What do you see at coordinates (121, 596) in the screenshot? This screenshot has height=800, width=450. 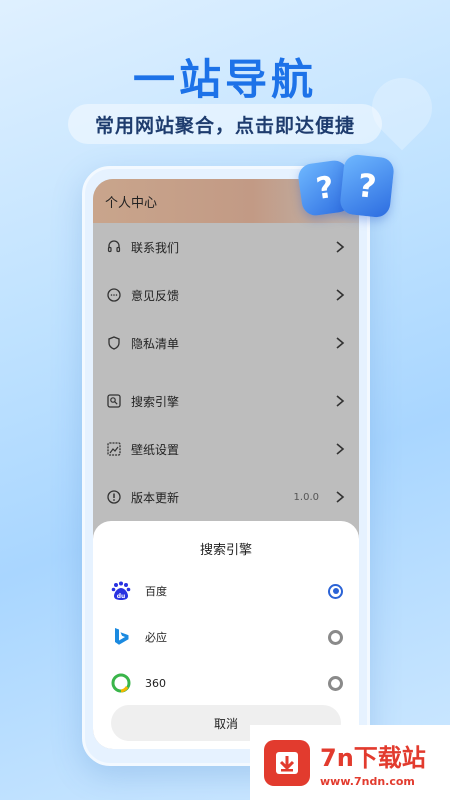 I see `svg-text: du` at bounding box center [121, 596].